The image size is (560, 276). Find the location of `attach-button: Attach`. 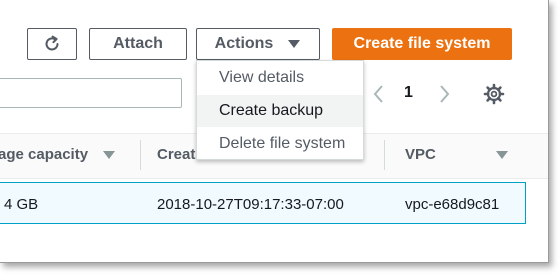

attach-button: Attach is located at coordinates (138, 44).